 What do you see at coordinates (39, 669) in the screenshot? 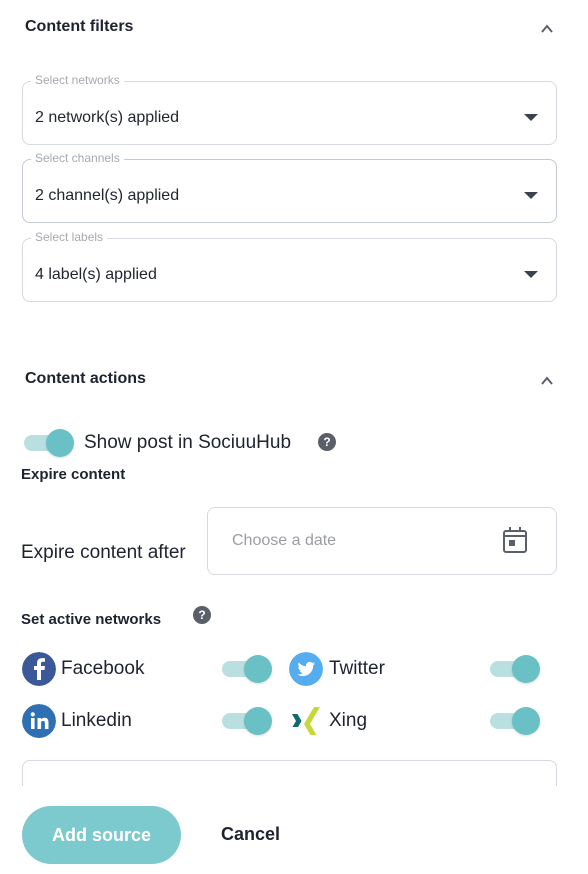
I see `facebook-icon` at bounding box center [39, 669].